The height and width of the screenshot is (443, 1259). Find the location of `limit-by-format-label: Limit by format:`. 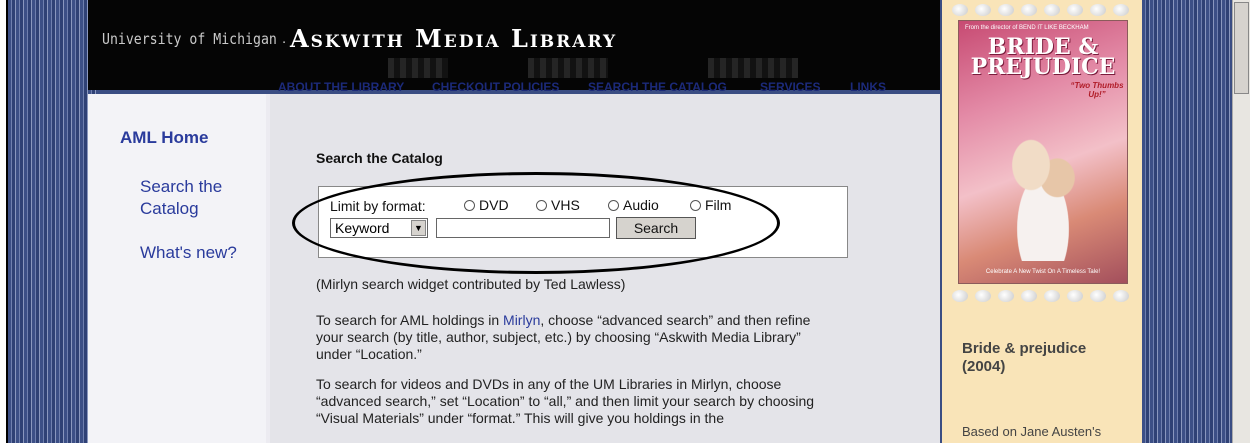

limit-by-format-label: Limit by format: is located at coordinates (378, 206).